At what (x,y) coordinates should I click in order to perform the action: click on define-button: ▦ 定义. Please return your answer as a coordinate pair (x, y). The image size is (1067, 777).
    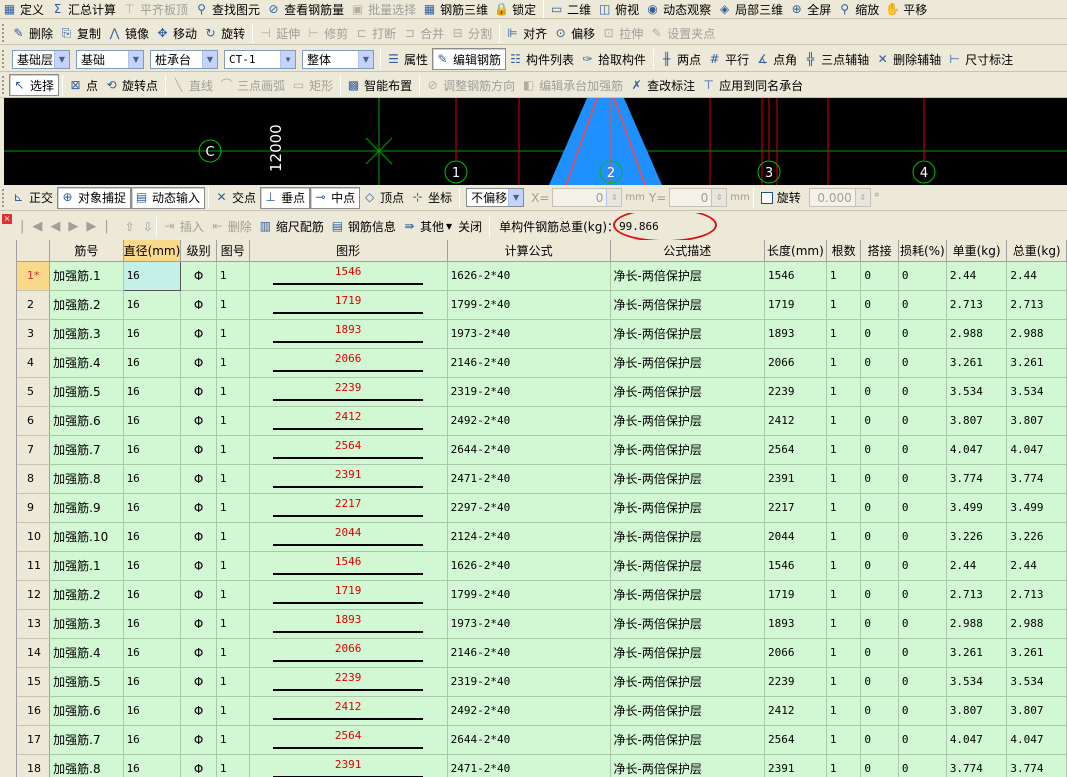
    Looking at the image, I should click on (24, 9).